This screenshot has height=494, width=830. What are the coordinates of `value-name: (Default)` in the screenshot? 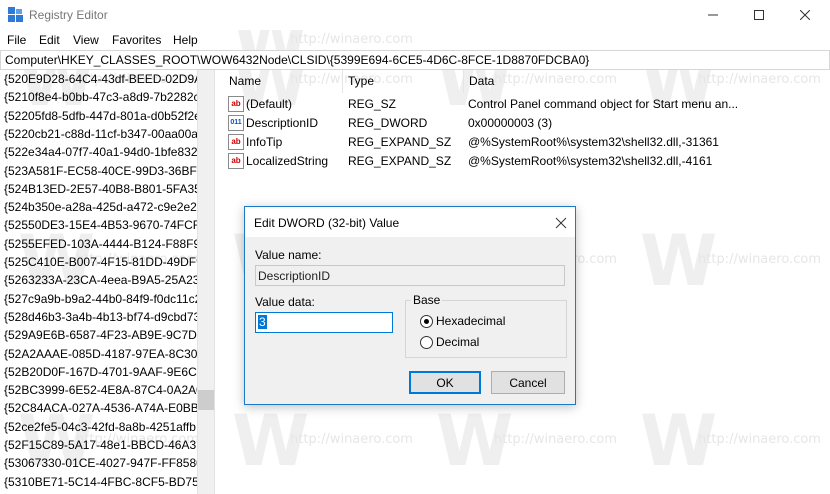 It's located at (269, 104).